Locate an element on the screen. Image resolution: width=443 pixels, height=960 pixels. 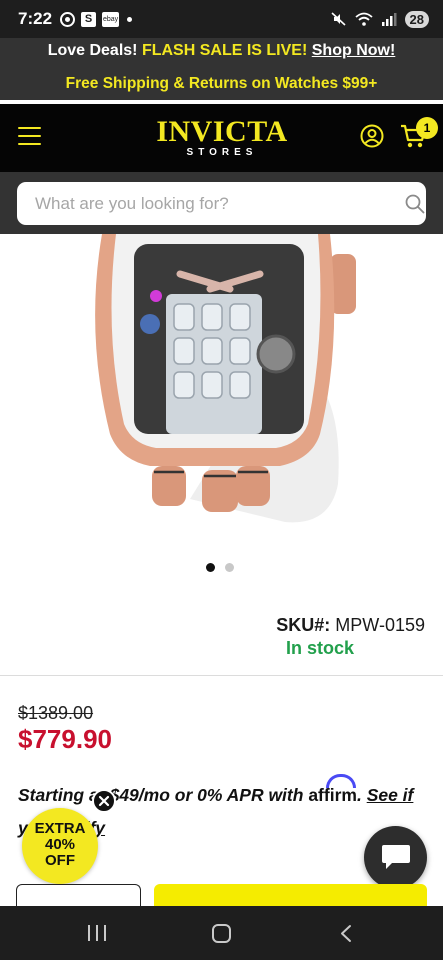
notification-dot-icon is located at coordinates (130, 19).